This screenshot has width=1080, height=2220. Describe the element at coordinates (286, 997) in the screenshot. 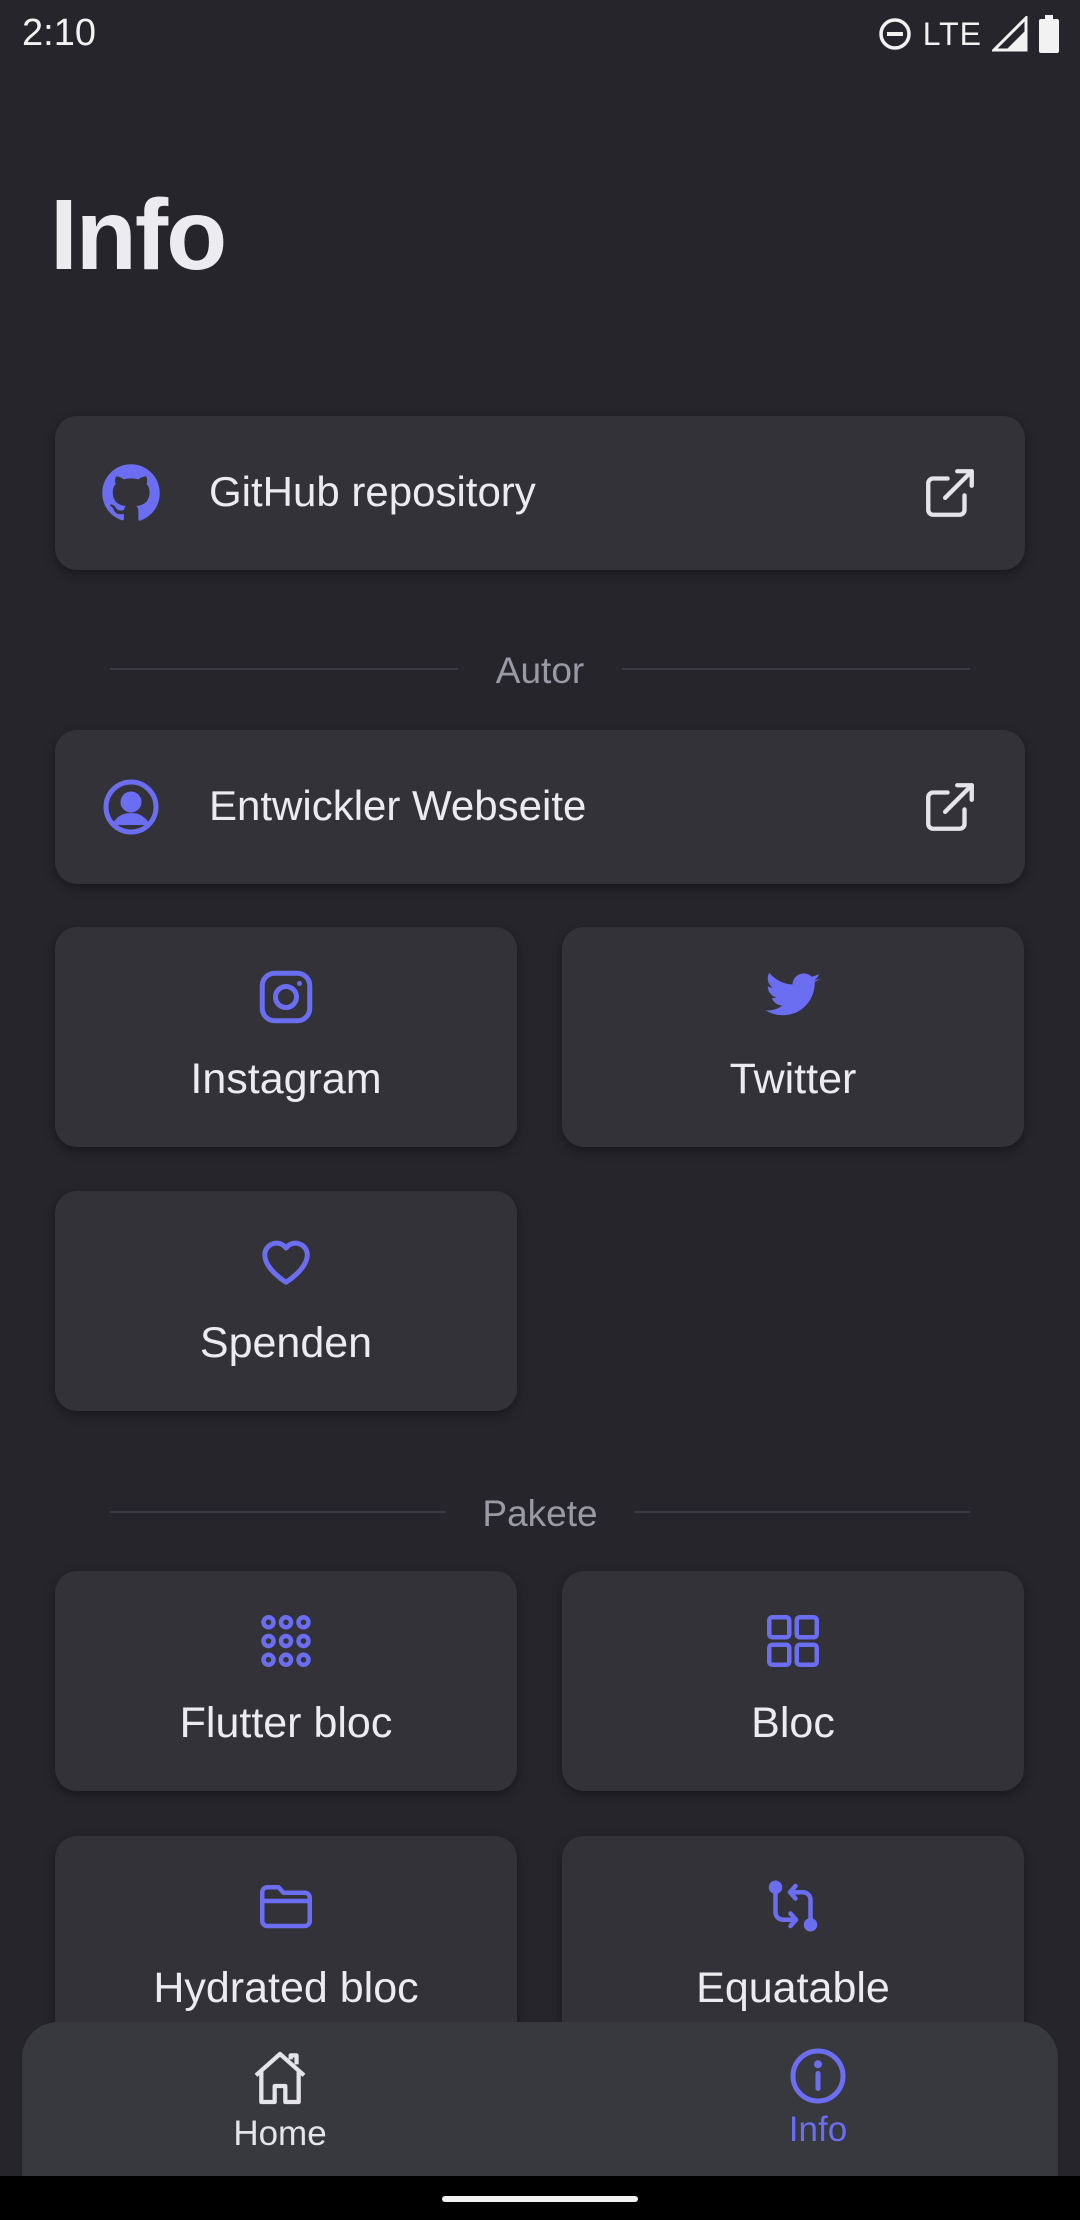

I see `instagram-icon` at that location.